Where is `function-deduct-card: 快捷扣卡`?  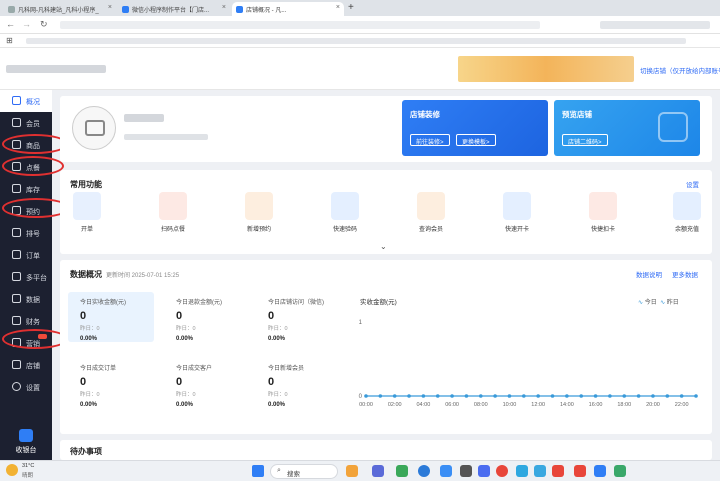
function-deduct-card: 快捷扣卡 is located at coordinates (603, 212).